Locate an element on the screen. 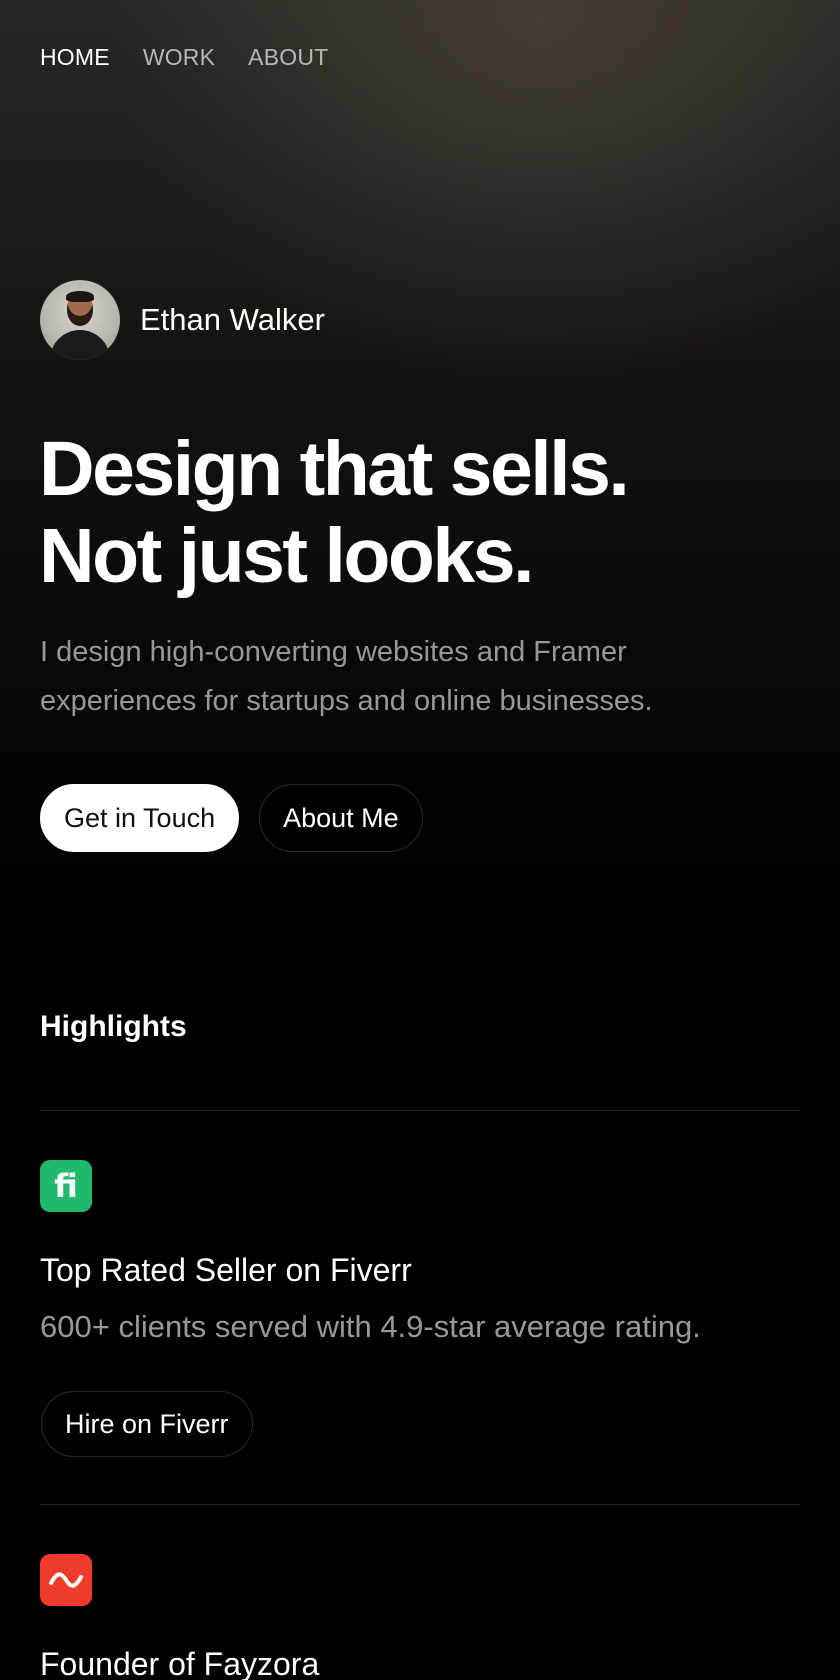 This screenshot has height=1680, width=840. nav-home: HOME is located at coordinates (75, 57).